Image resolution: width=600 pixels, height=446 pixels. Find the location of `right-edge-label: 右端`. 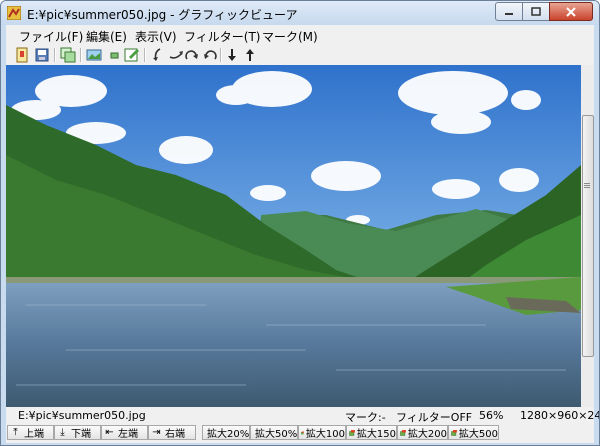

right-edge-label: 右端 is located at coordinates (175, 434).